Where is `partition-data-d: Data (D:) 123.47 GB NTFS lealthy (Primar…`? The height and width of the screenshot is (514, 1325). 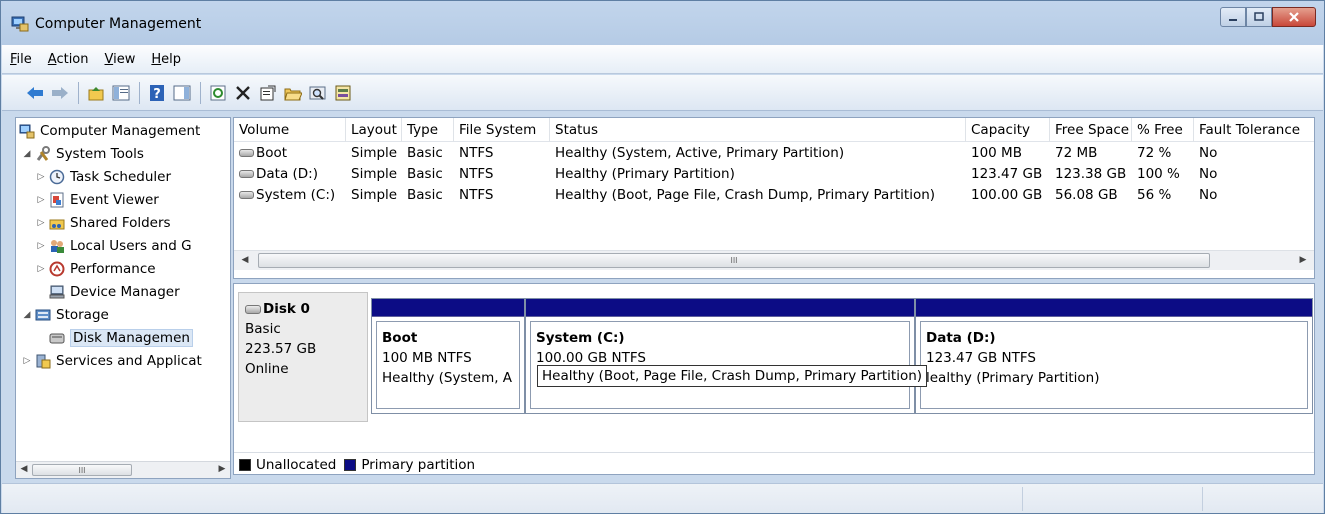 partition-data-d: Data (D:) 123.47 GB NTFS lealthy (Primar… is located at coordinates (1114, 356).